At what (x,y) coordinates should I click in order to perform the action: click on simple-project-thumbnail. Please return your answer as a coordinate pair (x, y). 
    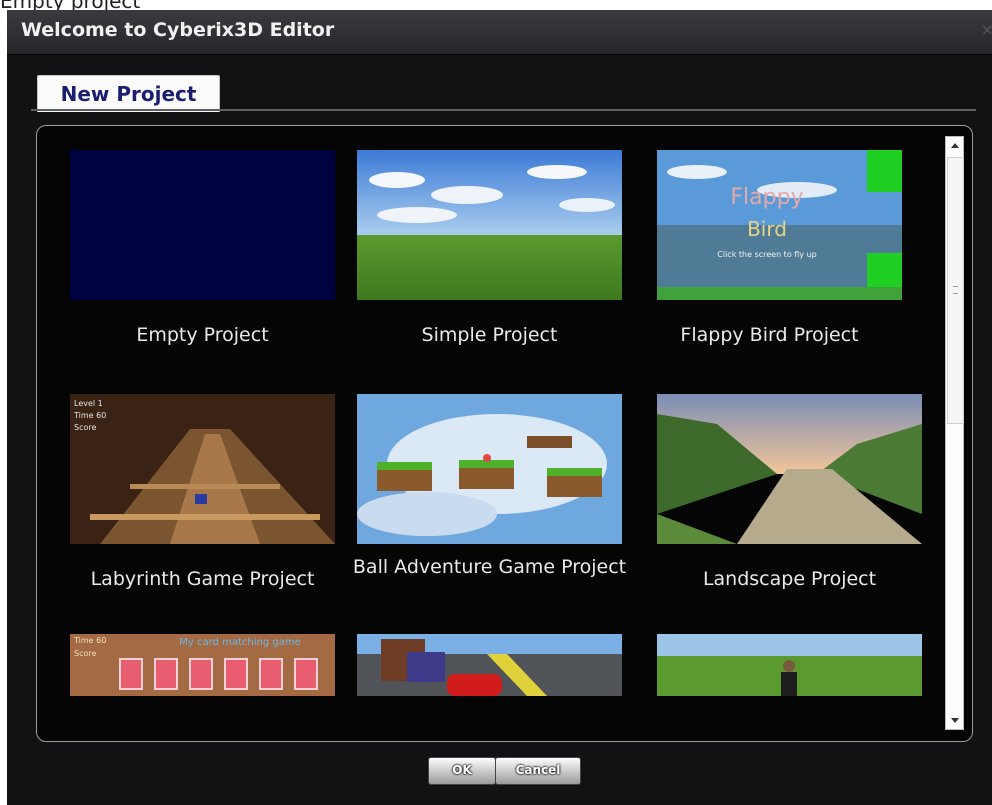
    Looking at the image, I should click on (489, 225).